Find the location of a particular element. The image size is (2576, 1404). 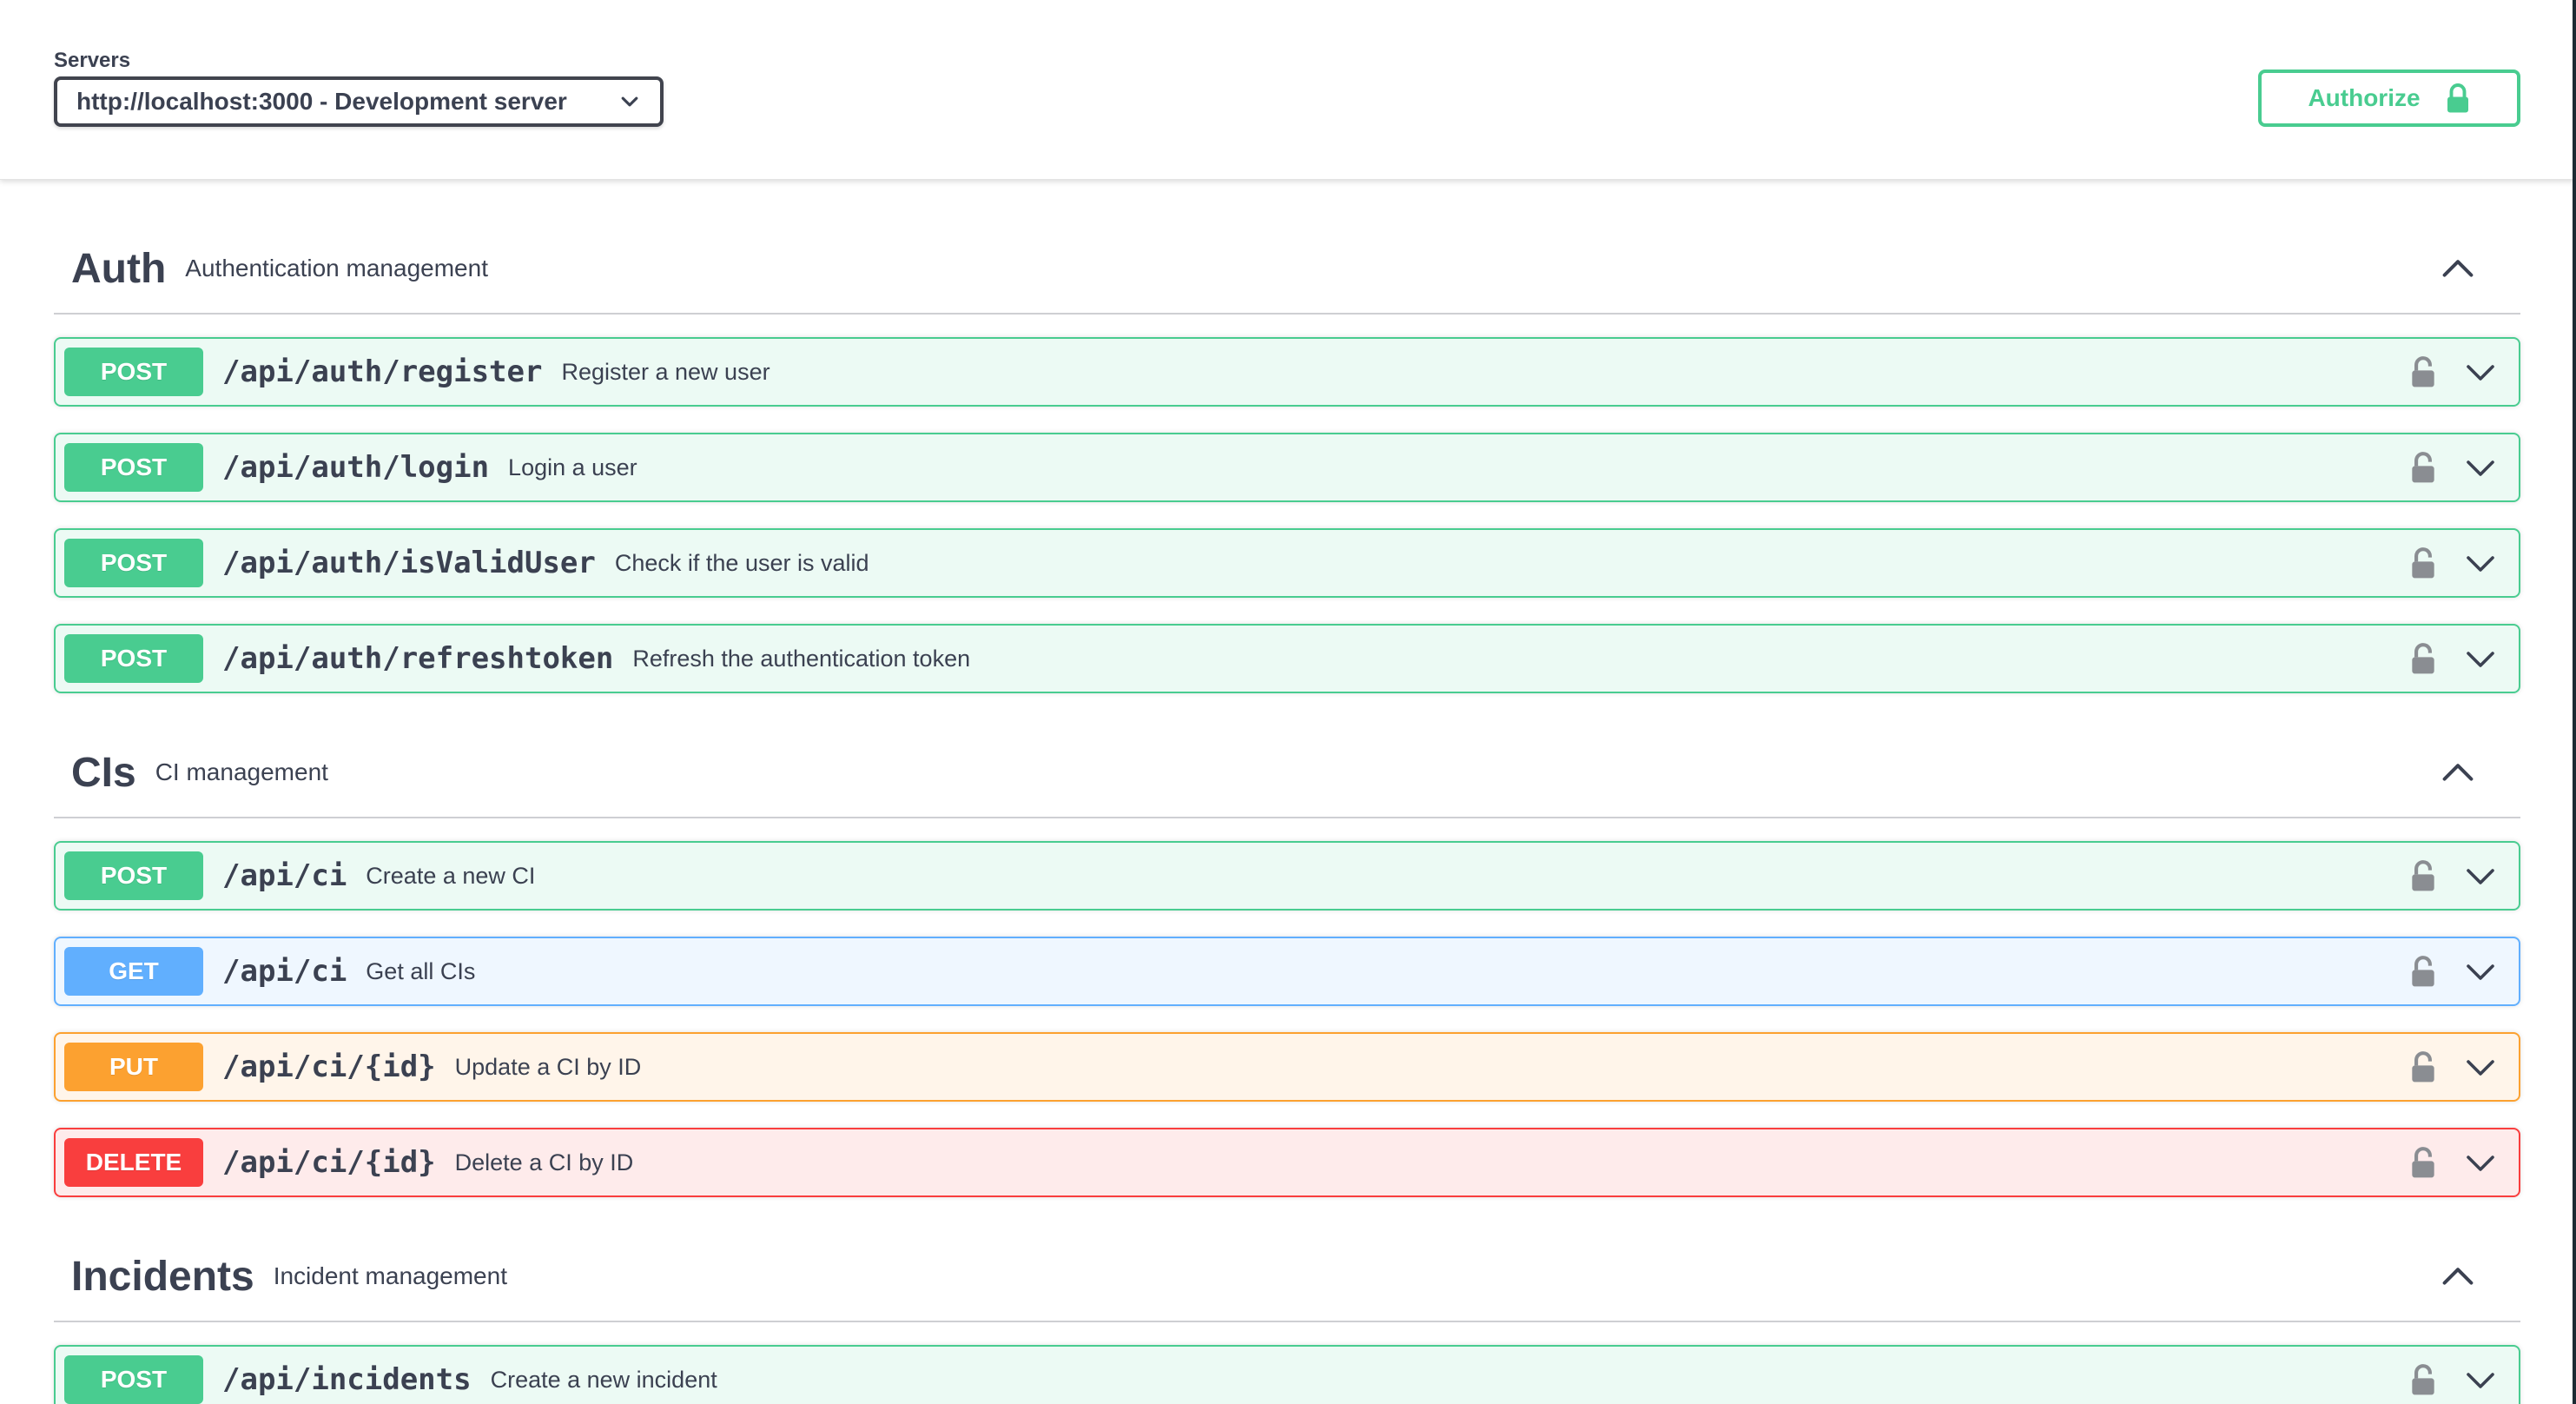

tag-description: Authentication management is located at coordinates (336, 268).